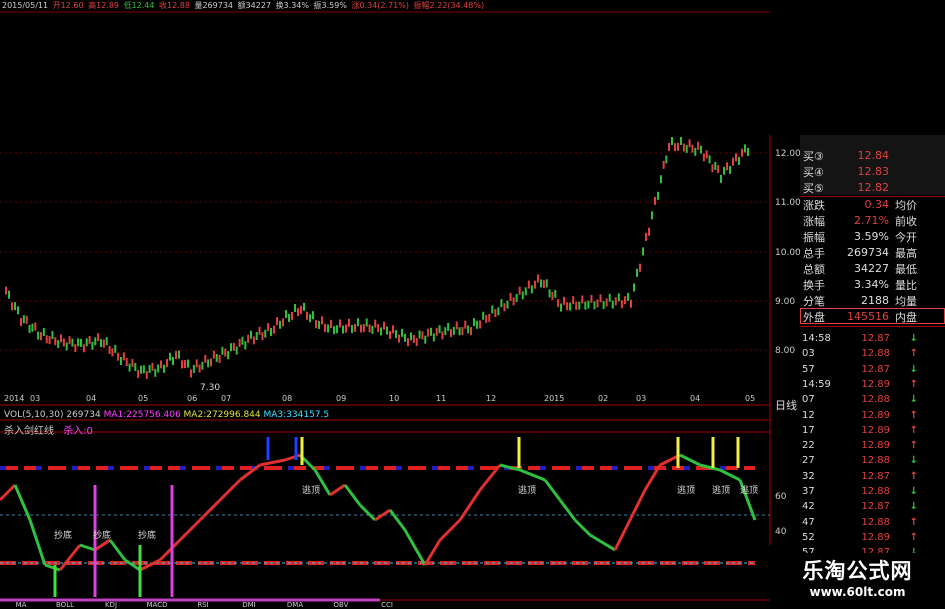 The width and height of the screenshot is (945, 609). I want to click on date-tick-label: 06, so click(192, 398).